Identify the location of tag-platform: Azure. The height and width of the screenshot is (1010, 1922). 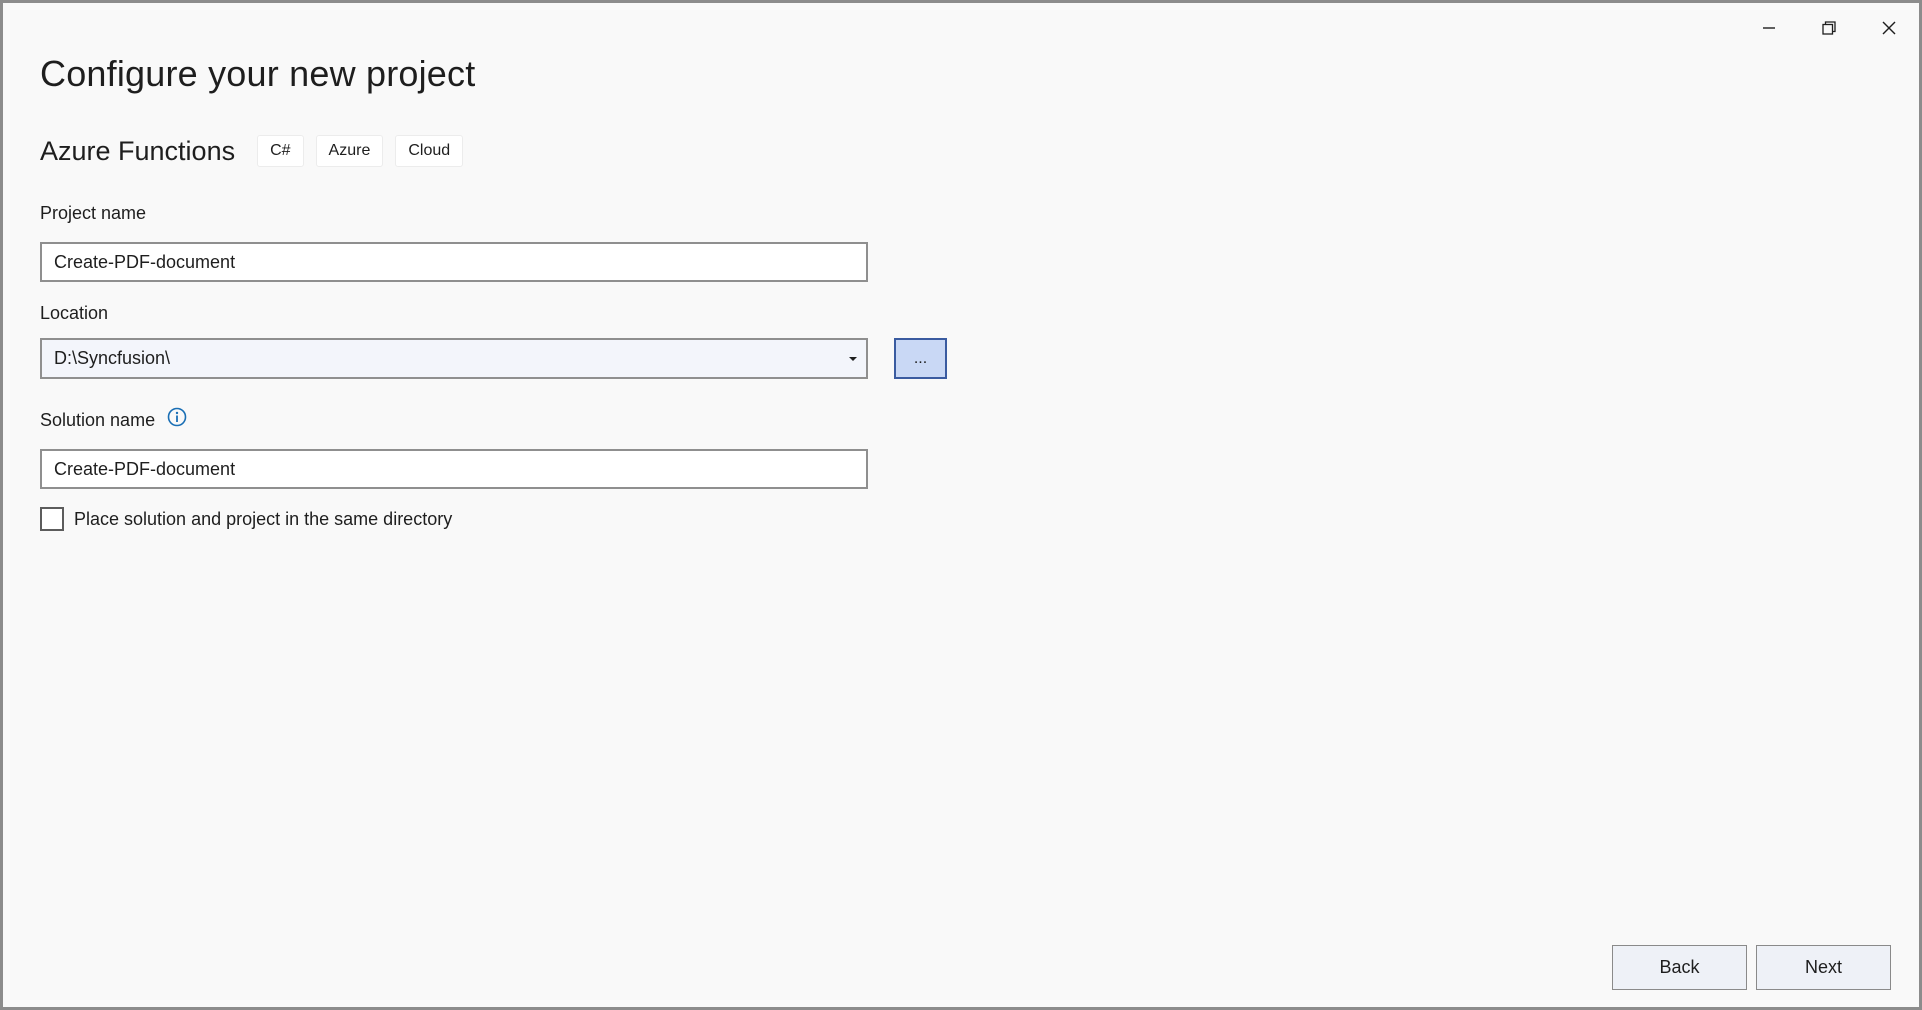
(349, 151).